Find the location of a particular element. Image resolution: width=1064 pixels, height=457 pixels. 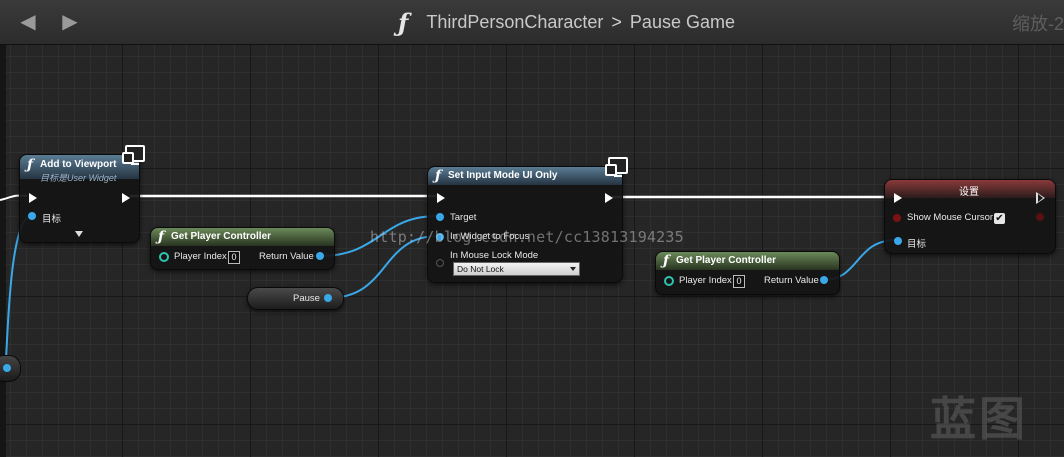

breadcrumb: ƒ ThirdPersonCharacter > Pause Game is located at coordinates (566, 22).